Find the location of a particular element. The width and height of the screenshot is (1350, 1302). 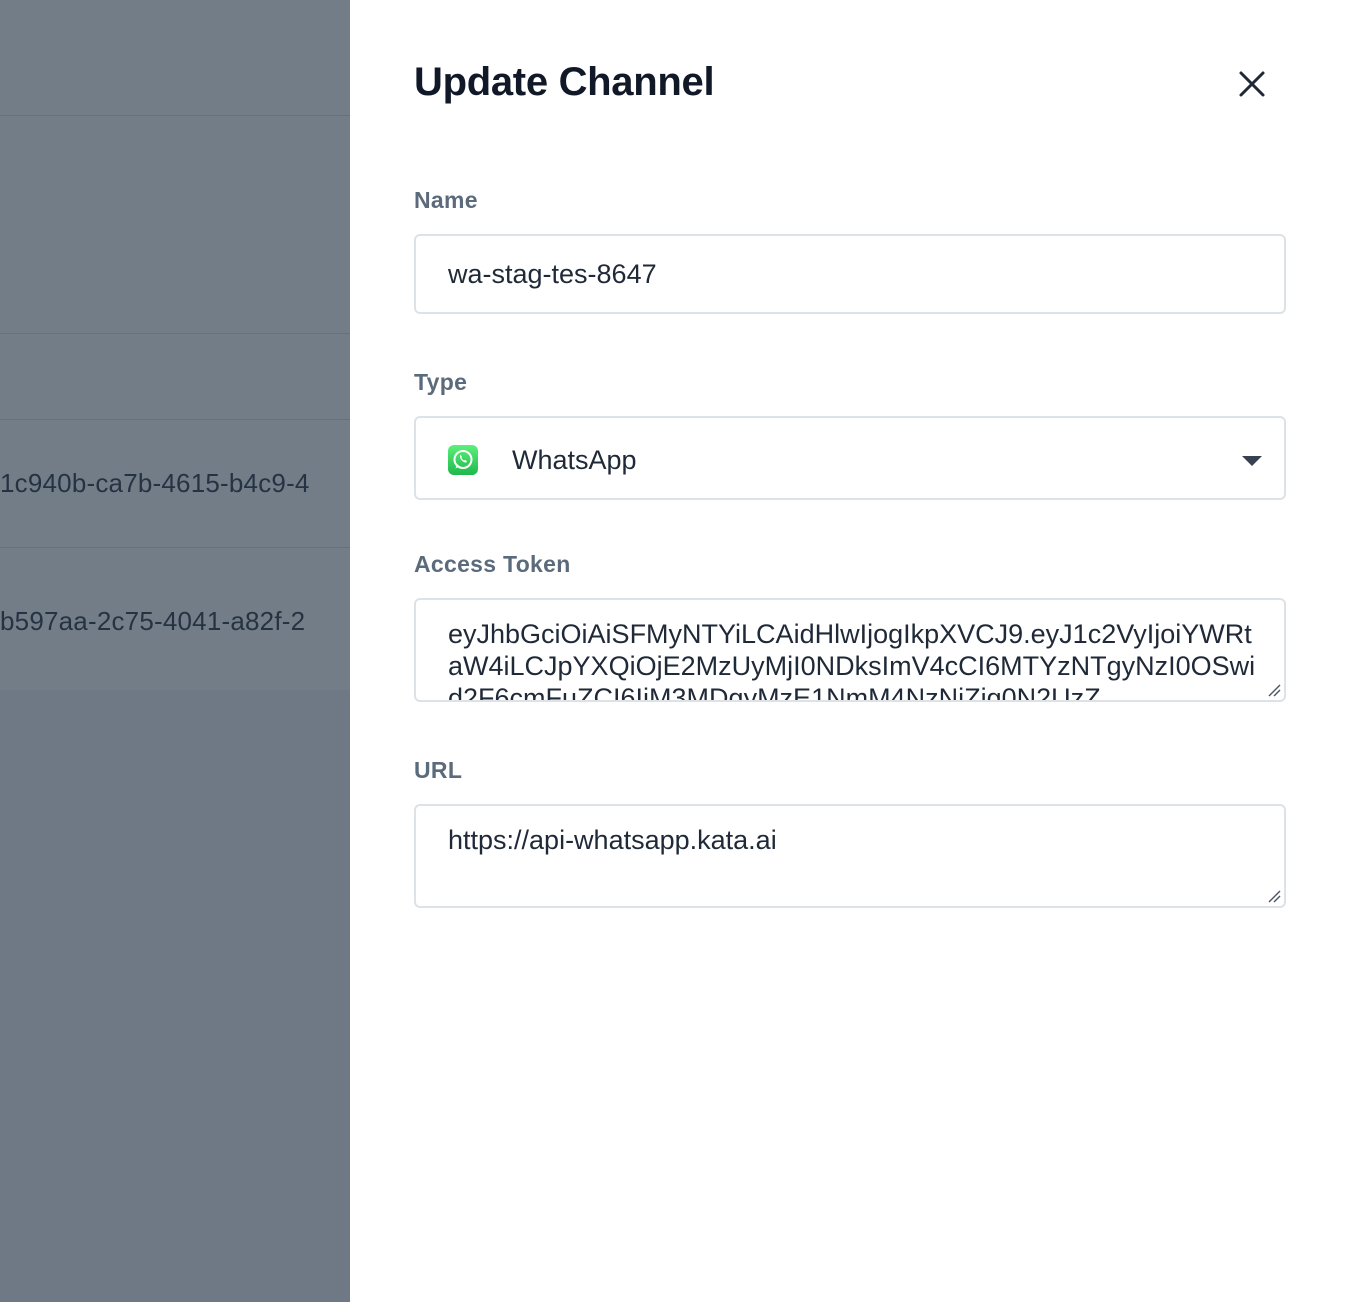

whatsapp-icon is located at coordinates (463, 460).